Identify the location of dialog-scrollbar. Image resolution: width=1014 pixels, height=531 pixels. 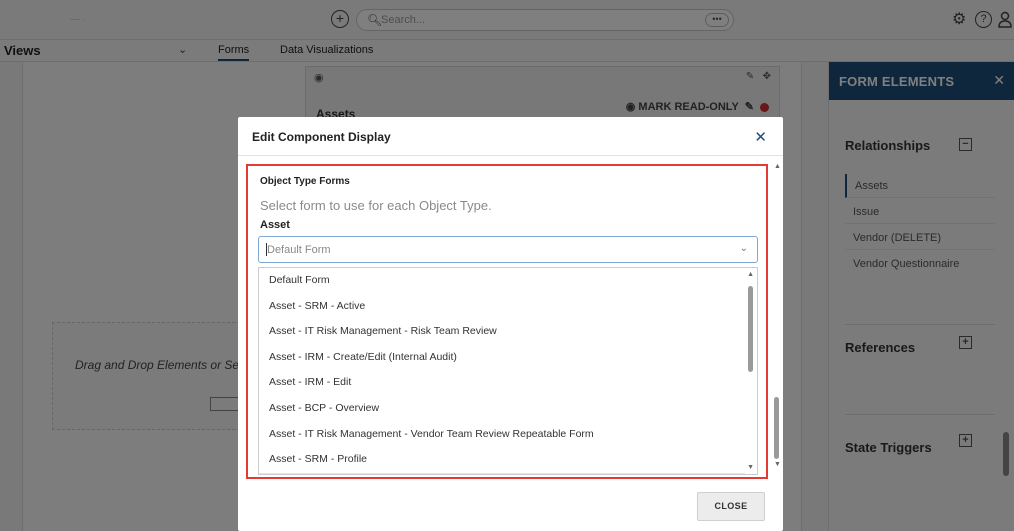
(776, 428).